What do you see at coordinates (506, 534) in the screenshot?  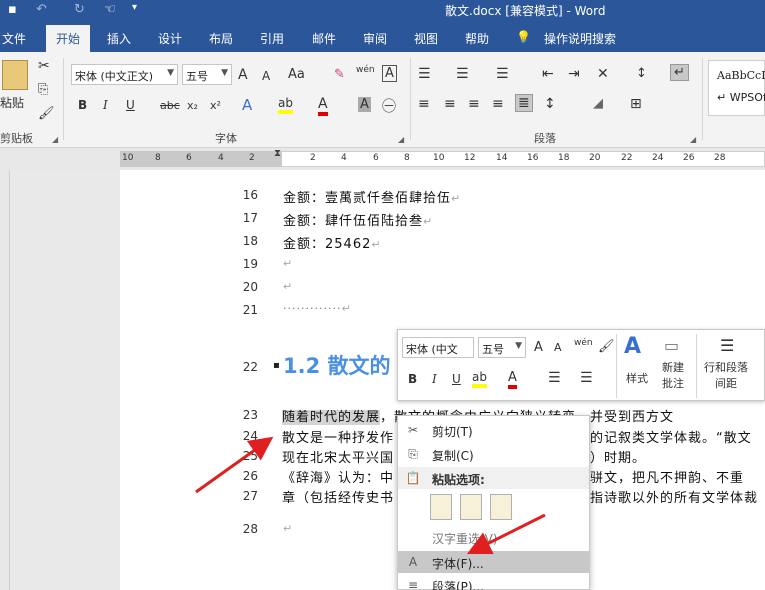 I see `red-arrow-to-font` at bounding box center [506, 534].